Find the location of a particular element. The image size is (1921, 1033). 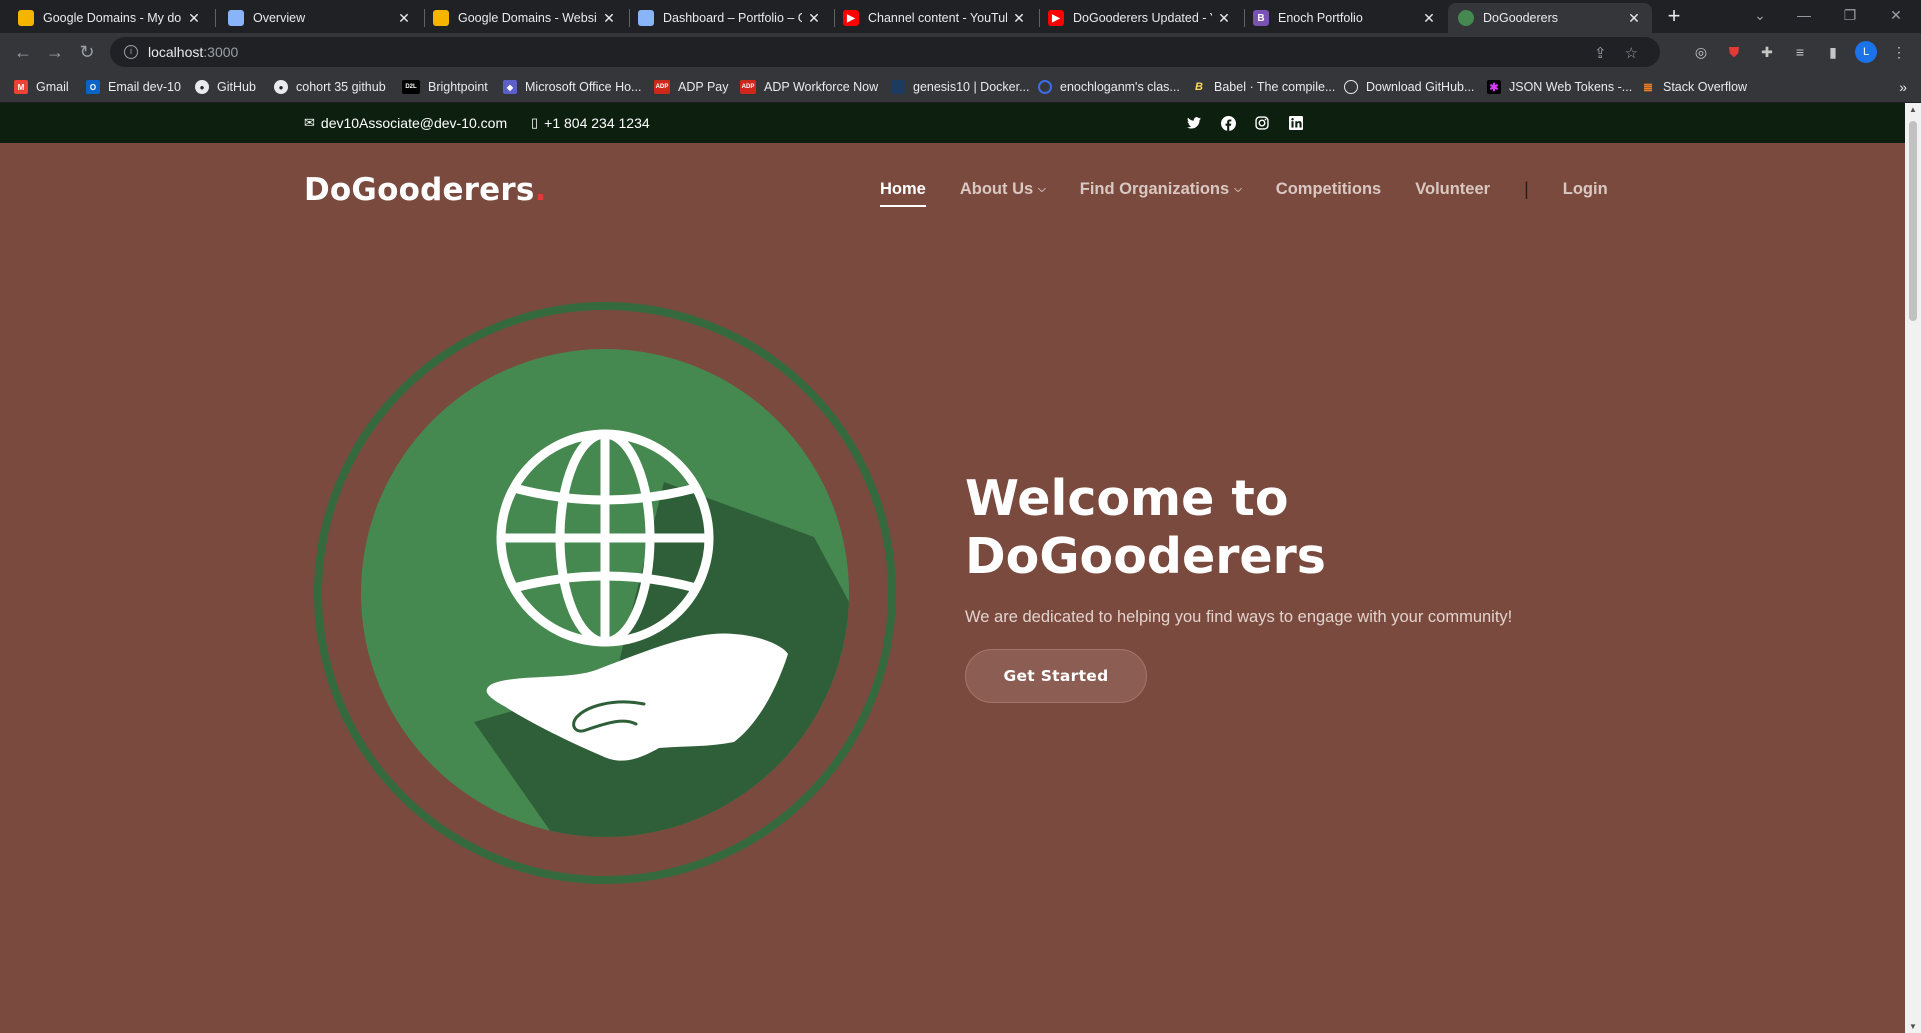

stackoverflow-icon: ≣ is located at coordinates (1648, 87).